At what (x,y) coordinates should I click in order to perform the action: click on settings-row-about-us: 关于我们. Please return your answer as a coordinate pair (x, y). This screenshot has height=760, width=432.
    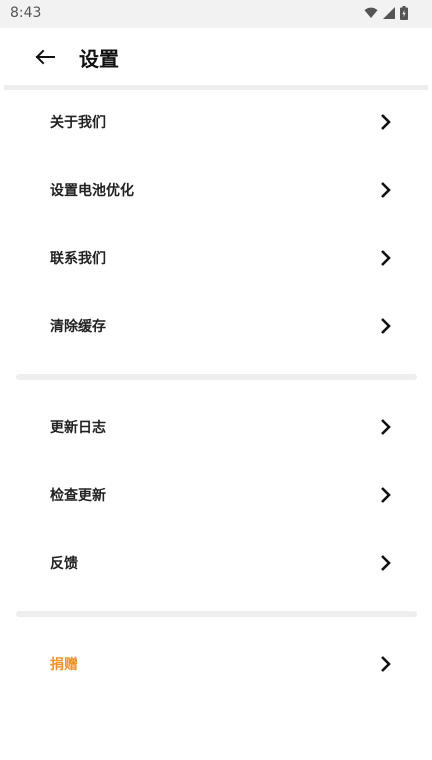
    Looking at the image, I should click on (216, 122).